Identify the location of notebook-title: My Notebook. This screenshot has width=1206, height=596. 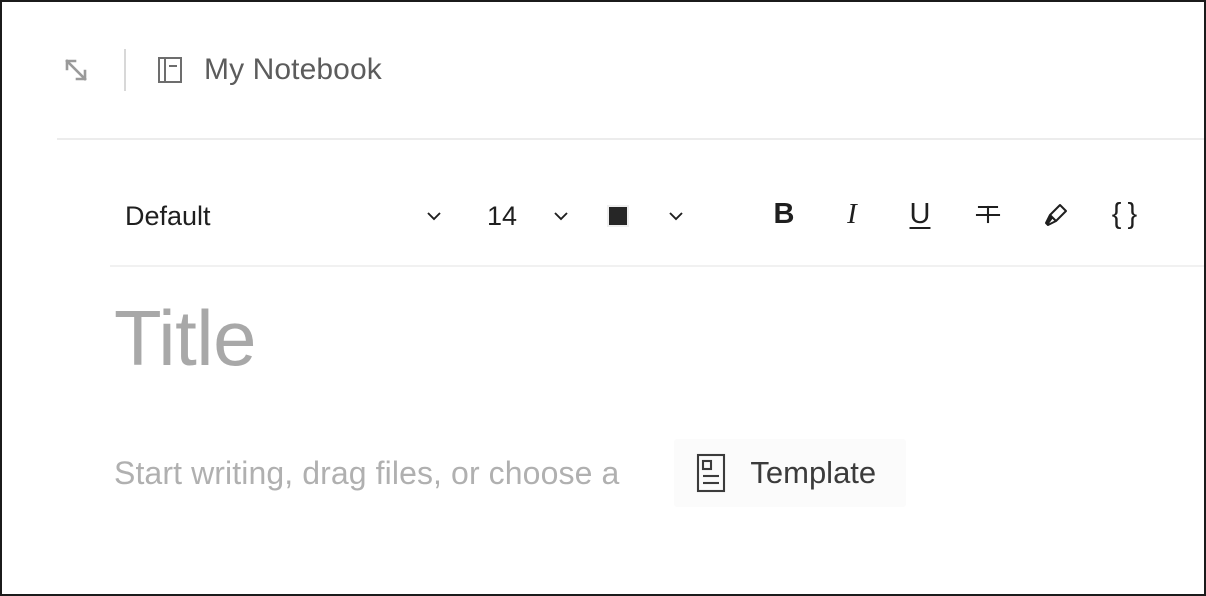
(293, 69).